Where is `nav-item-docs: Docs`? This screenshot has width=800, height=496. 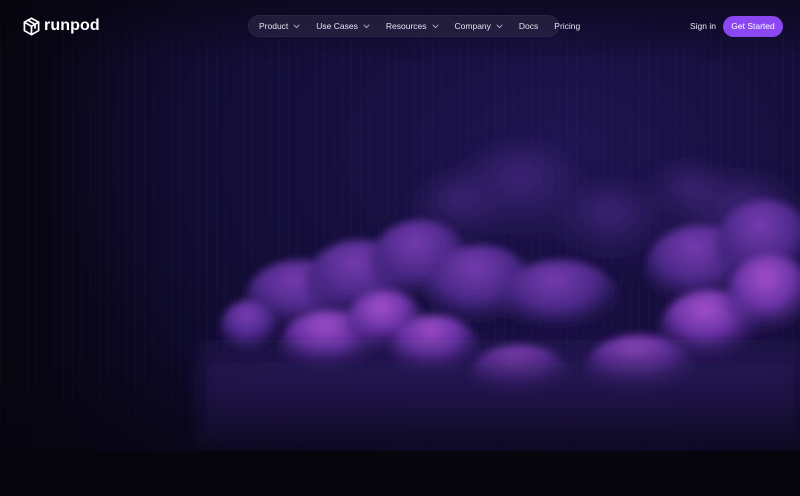
nav-item-docs: Docs is located at coordinates (528, 26).